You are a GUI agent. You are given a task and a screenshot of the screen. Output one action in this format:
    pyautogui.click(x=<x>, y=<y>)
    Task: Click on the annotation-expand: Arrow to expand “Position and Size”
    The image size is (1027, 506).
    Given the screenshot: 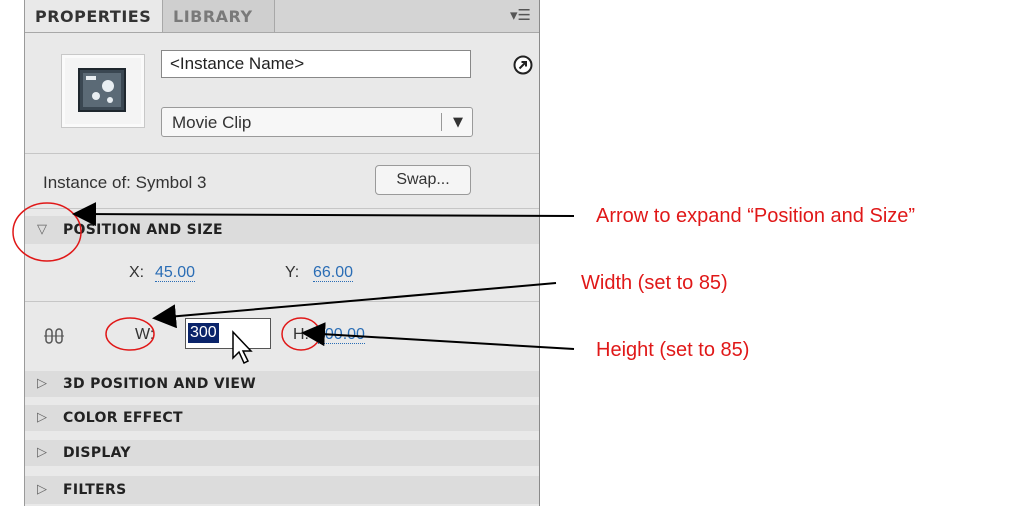 What is the action you would take?
    pyautogui.click(x=756, y=216)
    